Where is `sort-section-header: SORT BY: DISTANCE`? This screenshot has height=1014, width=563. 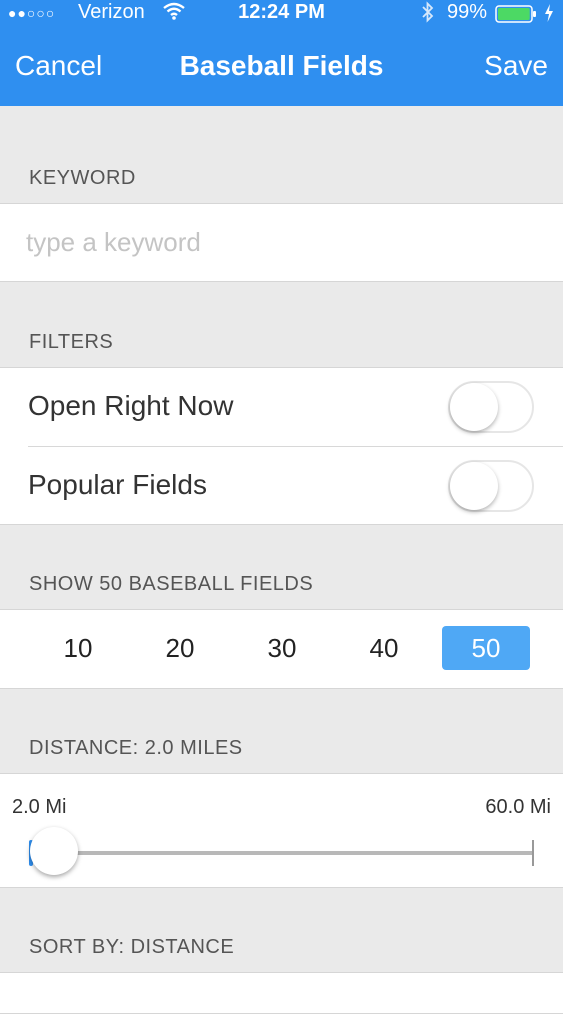 sort-section-header: SORT BY: DISTANCE is located at coordinates (132, 947).